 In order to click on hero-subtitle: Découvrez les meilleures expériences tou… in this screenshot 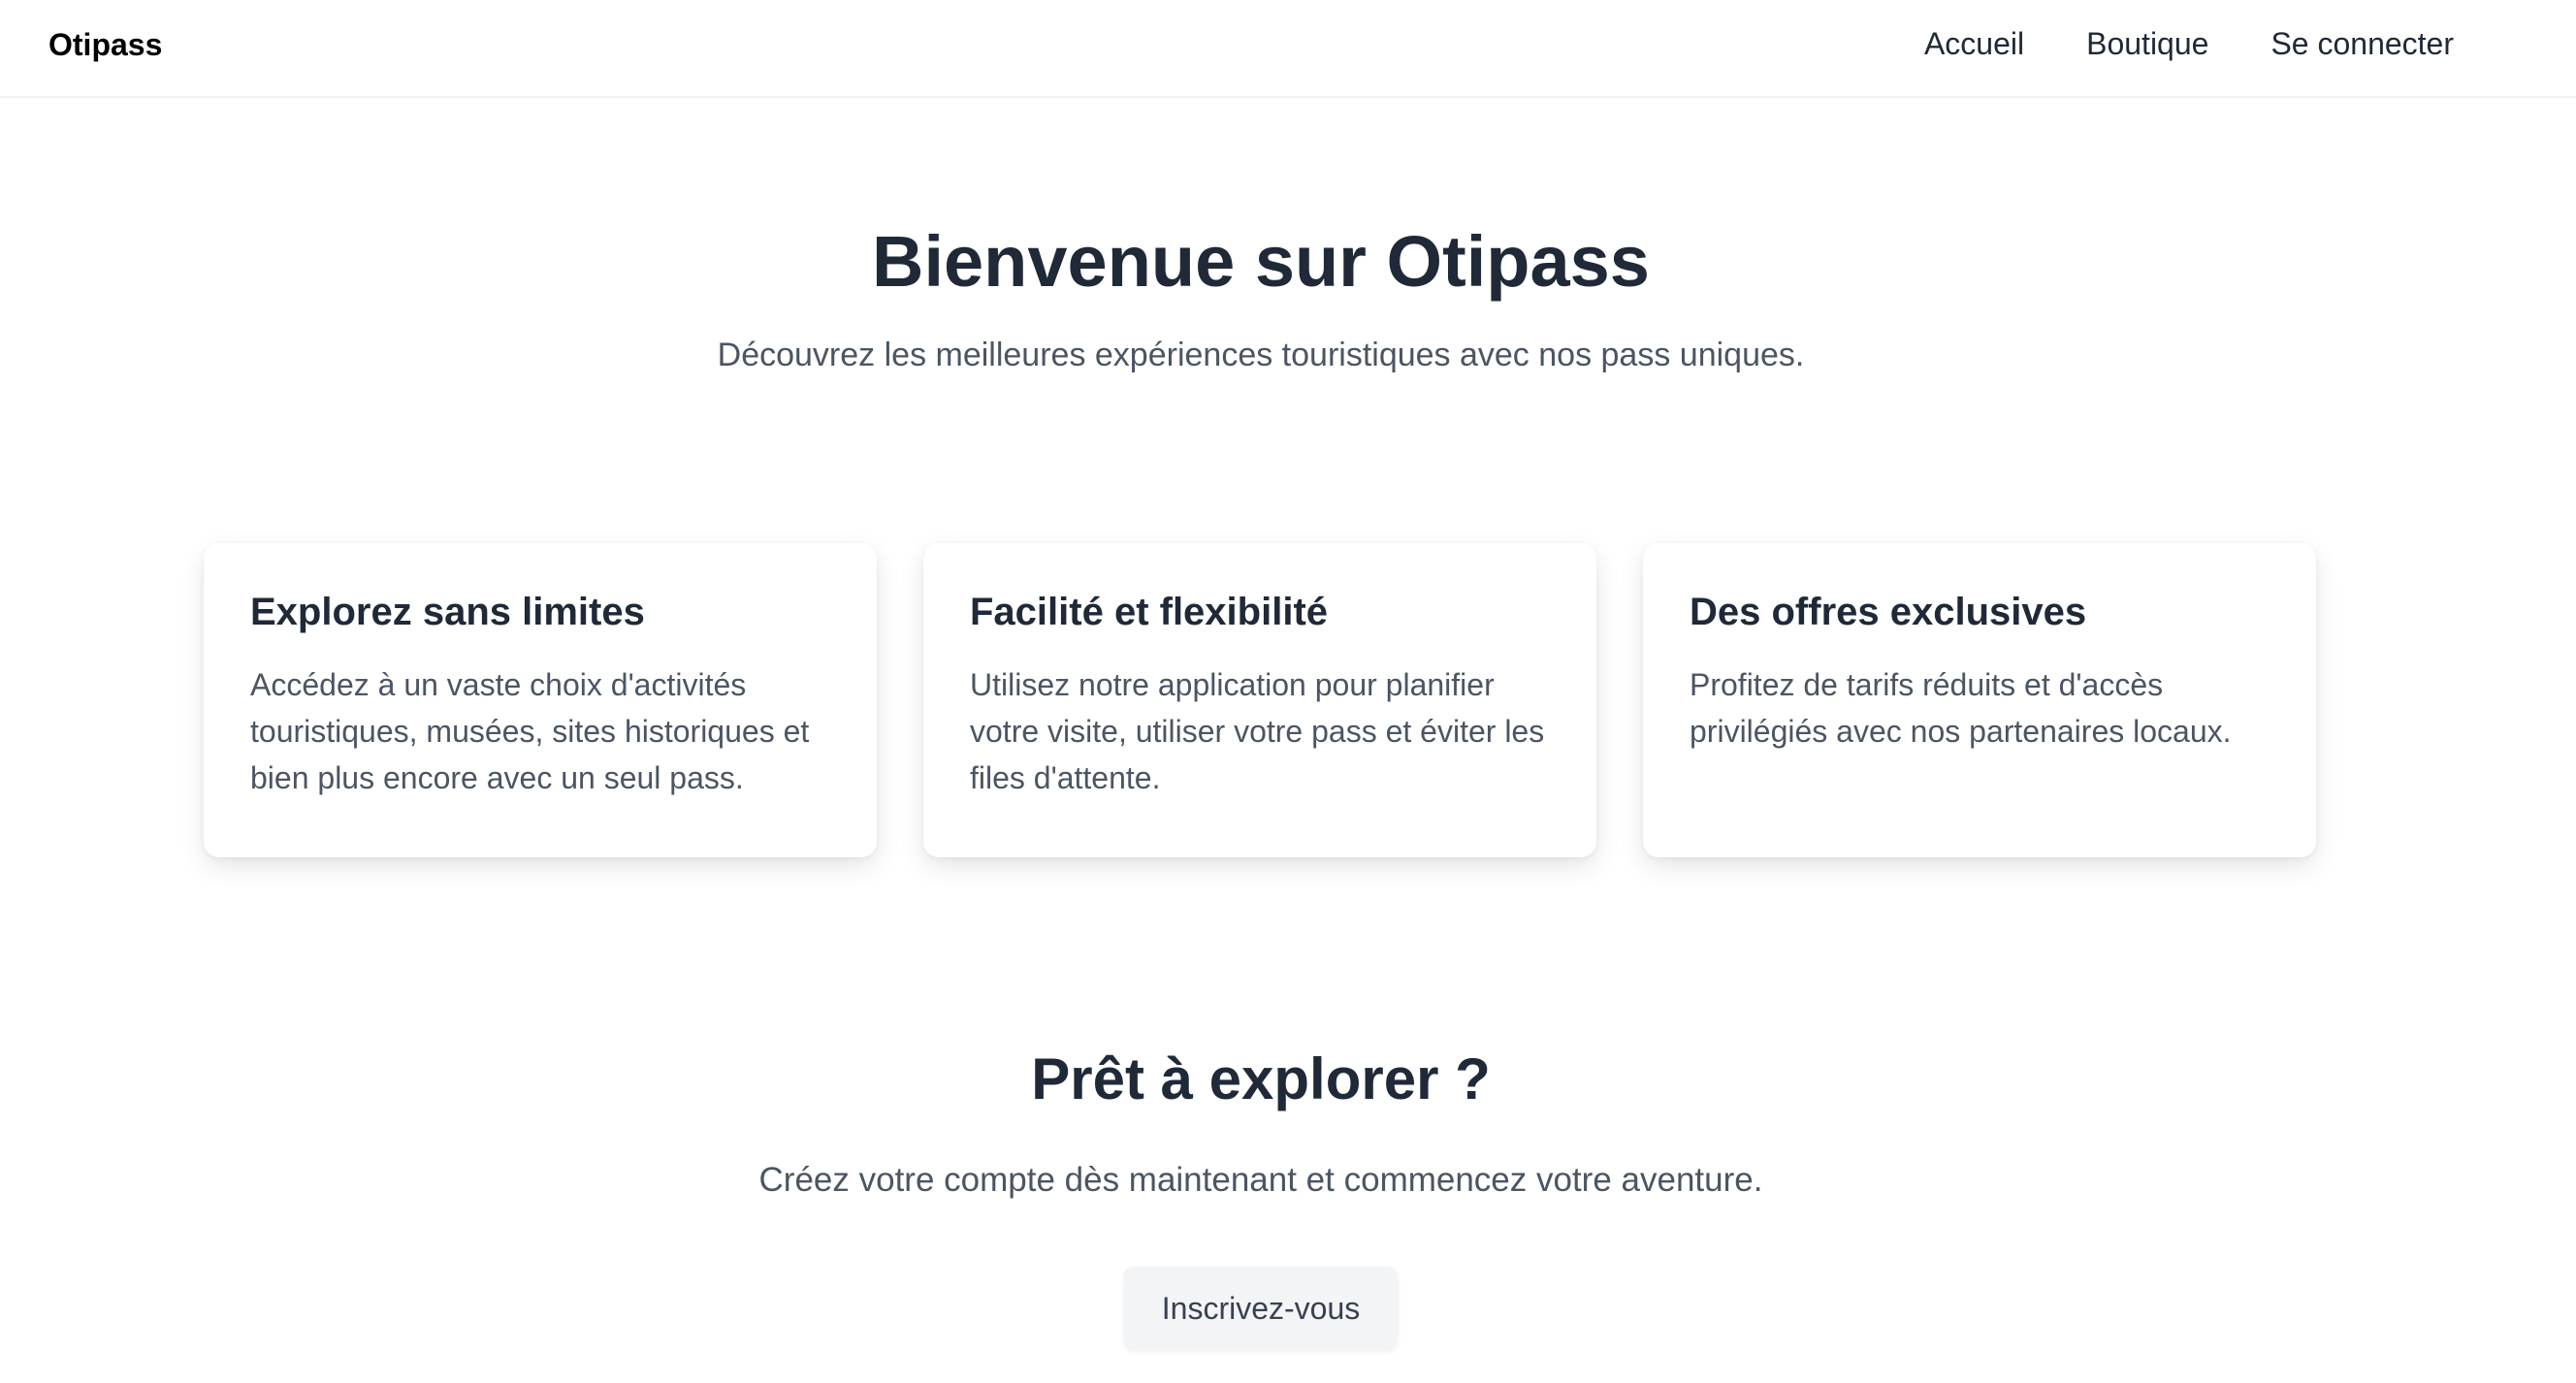, I will do `click(1261, 355)`.